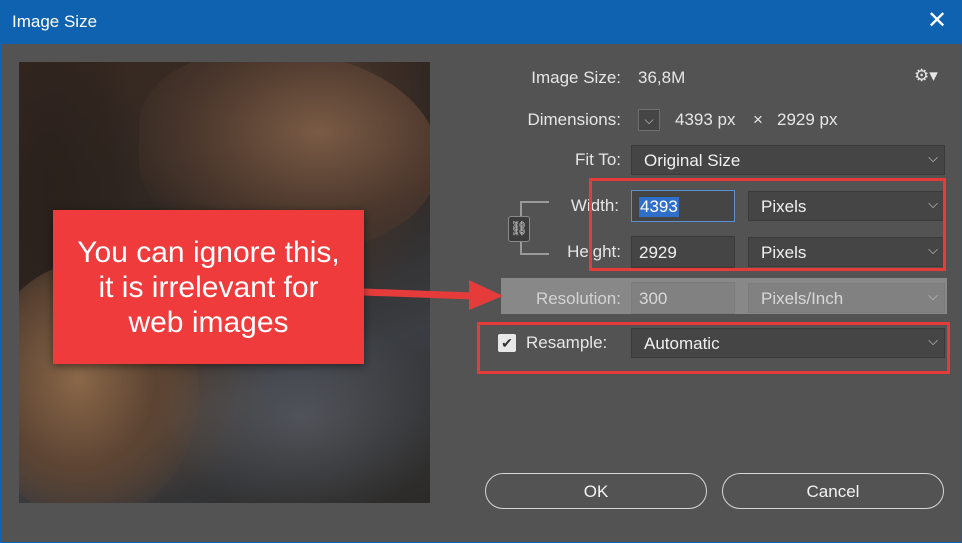 The image size is (962, 543). I want to click on fit-to-value: Original Size, so click(692, 160).